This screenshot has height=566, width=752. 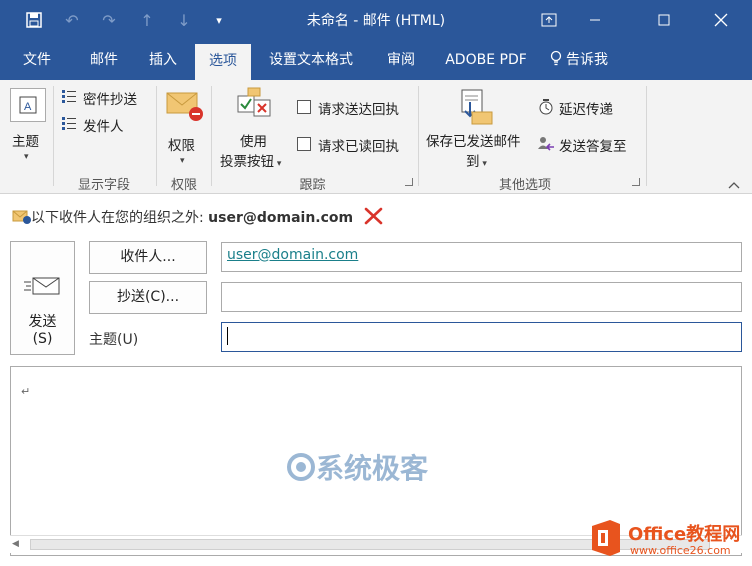 I want to click on tracking-dialog-launcher-icon, so click(x=409, y=182).